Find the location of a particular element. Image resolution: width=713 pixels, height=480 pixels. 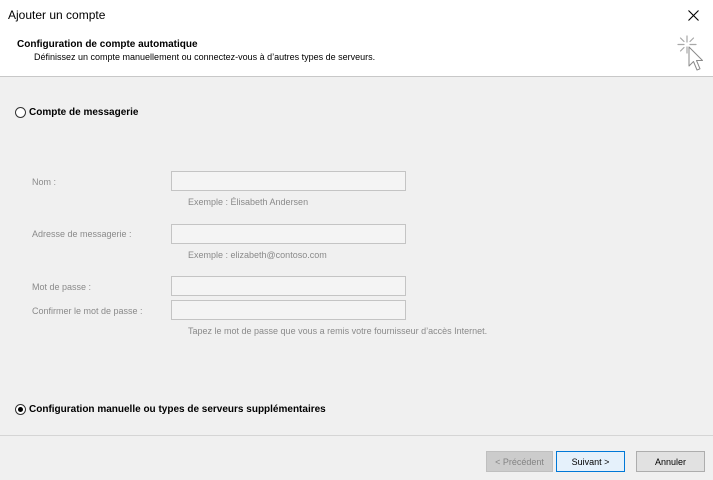

footer-separator is located at coordinates (356, 435).